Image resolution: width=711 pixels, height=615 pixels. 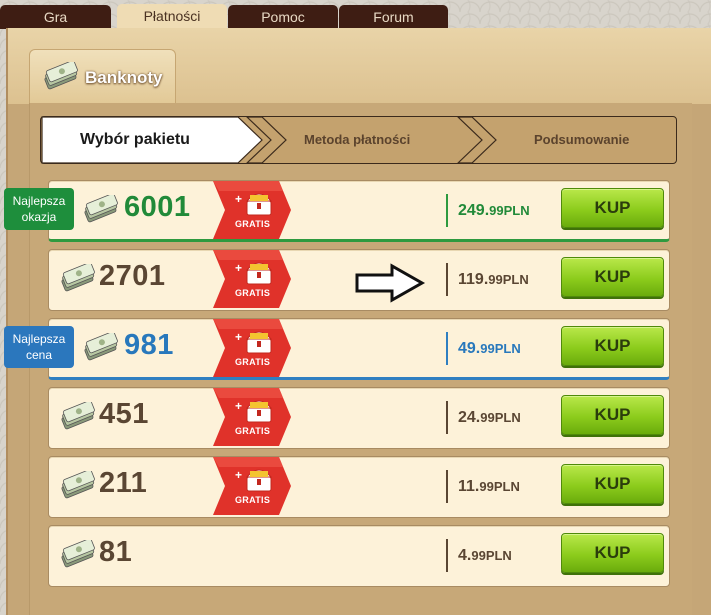 I want to click on package-amount: 2701, so click(x=132, y=276).